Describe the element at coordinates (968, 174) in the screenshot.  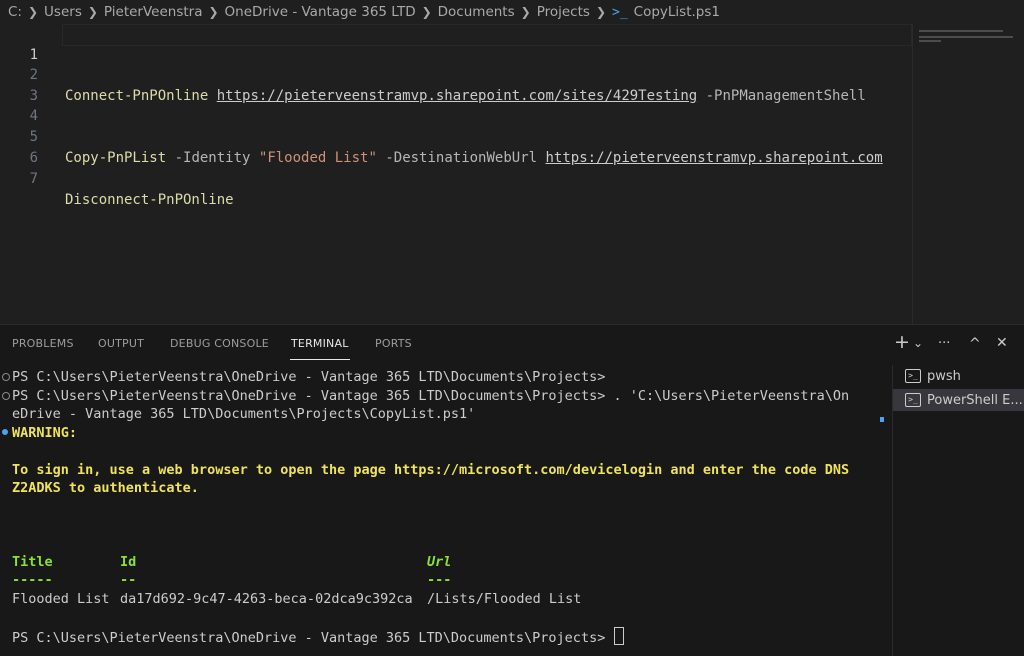
I see `minimap` at that location.